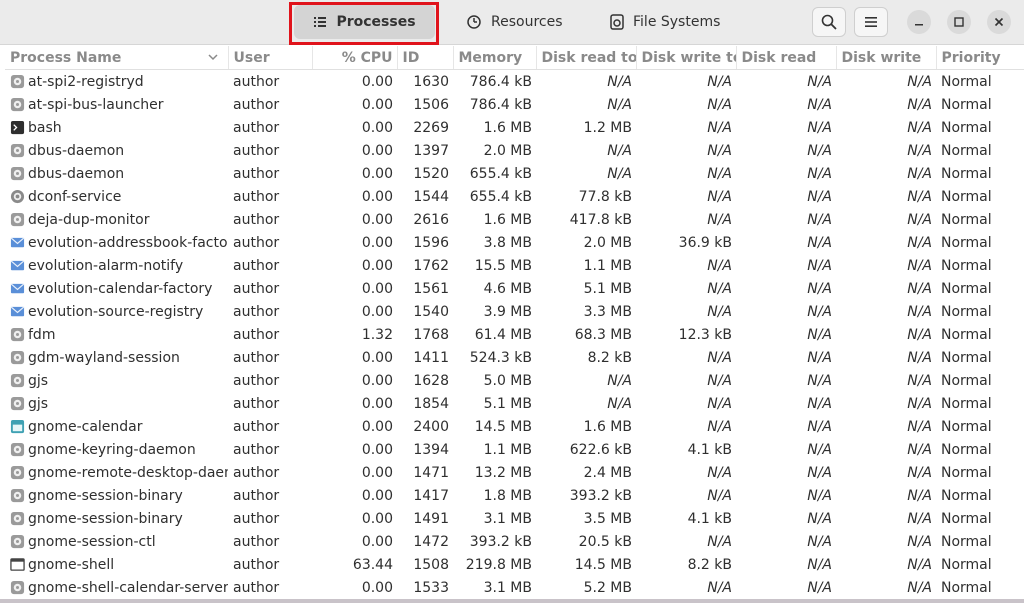  Describe the element at coordinates (786, 58) in the screenshot. I see `column-header-disk-read: Disk read` at that location.